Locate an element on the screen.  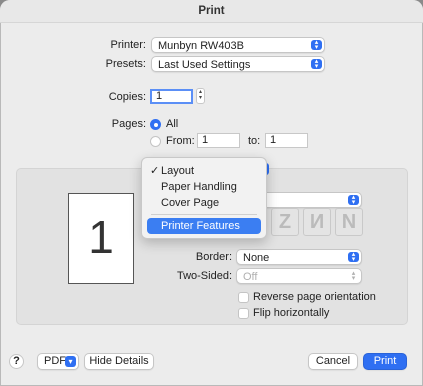
printer-value: Munbyn RW403B is located at coordinates (201, 46).